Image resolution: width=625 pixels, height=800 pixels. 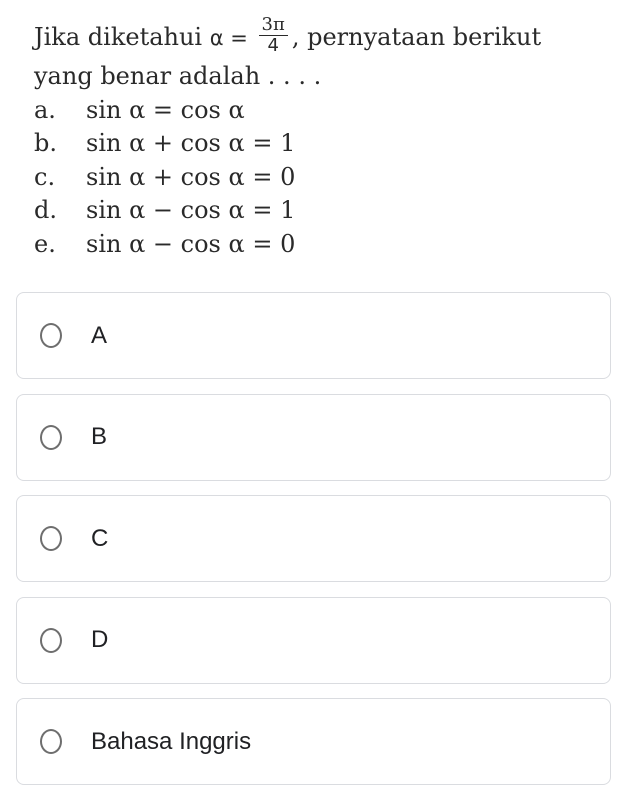 I want to click on statement-expression: sin α − cos α = 1, so click(x=191, y=210).